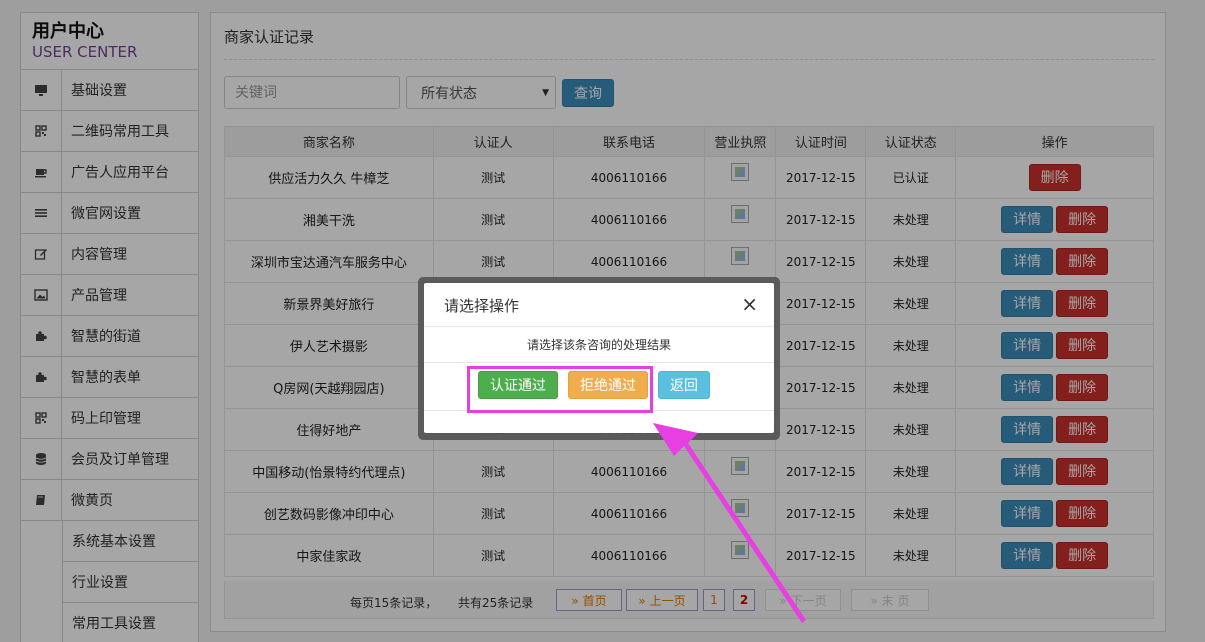  What do you see at coordinates (684, 385) in the screenshot?
I see `back-button: 返回` at bounding box center [684, 385].